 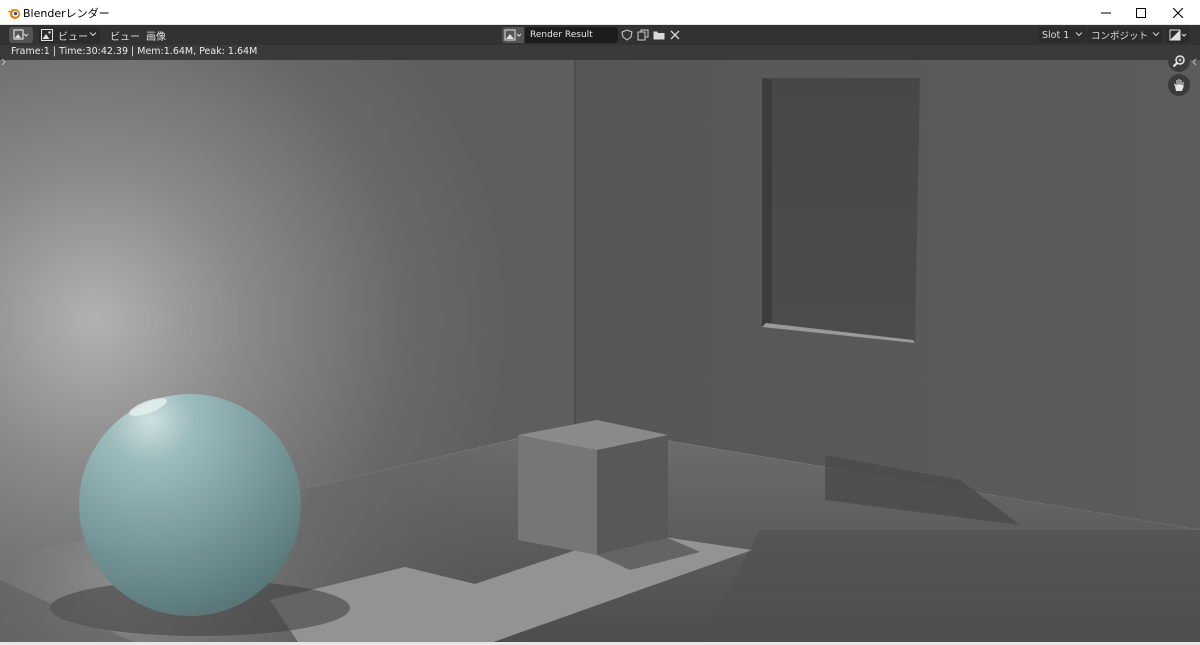 I want to click on image-name-field: Render Result, so click(x=571, y=35).